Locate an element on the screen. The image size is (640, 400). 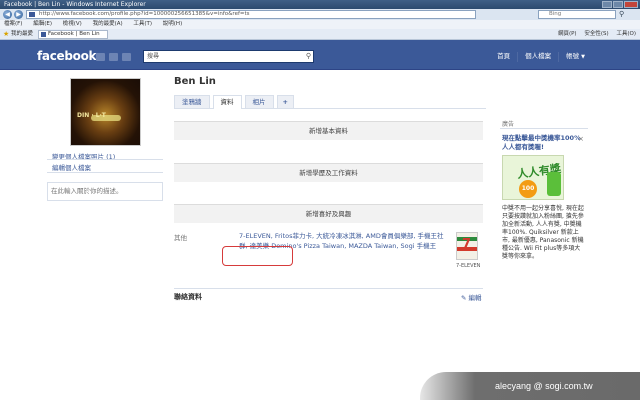
menu-tools: 工具(T) is located at coordinates (142, 24).